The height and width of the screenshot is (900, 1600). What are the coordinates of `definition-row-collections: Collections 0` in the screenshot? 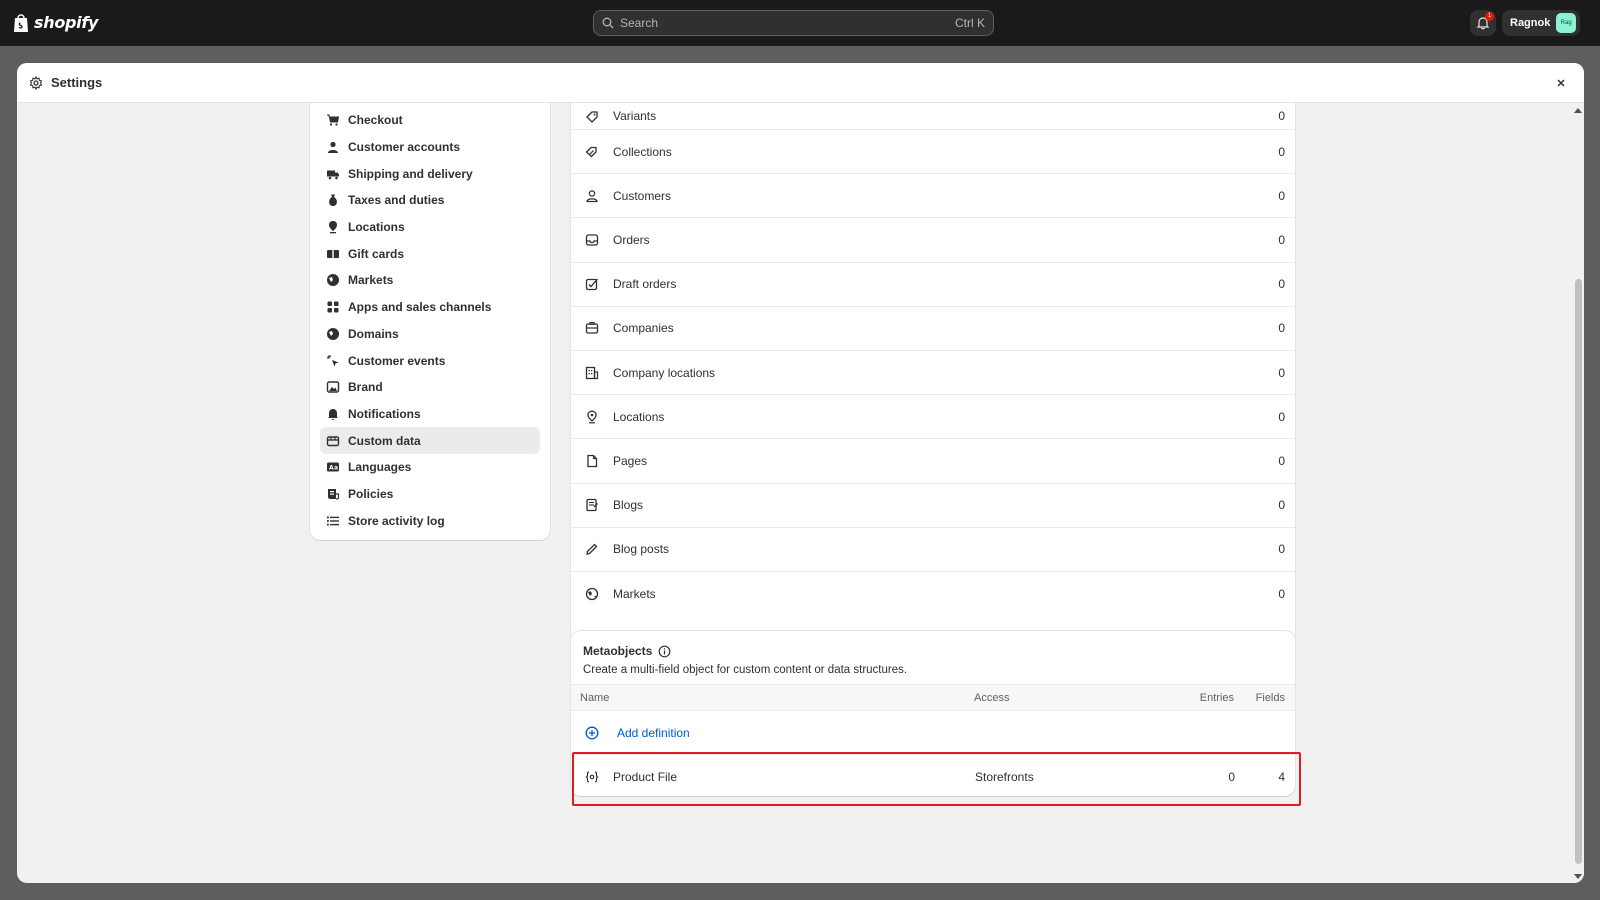 It's located at (933, 152).